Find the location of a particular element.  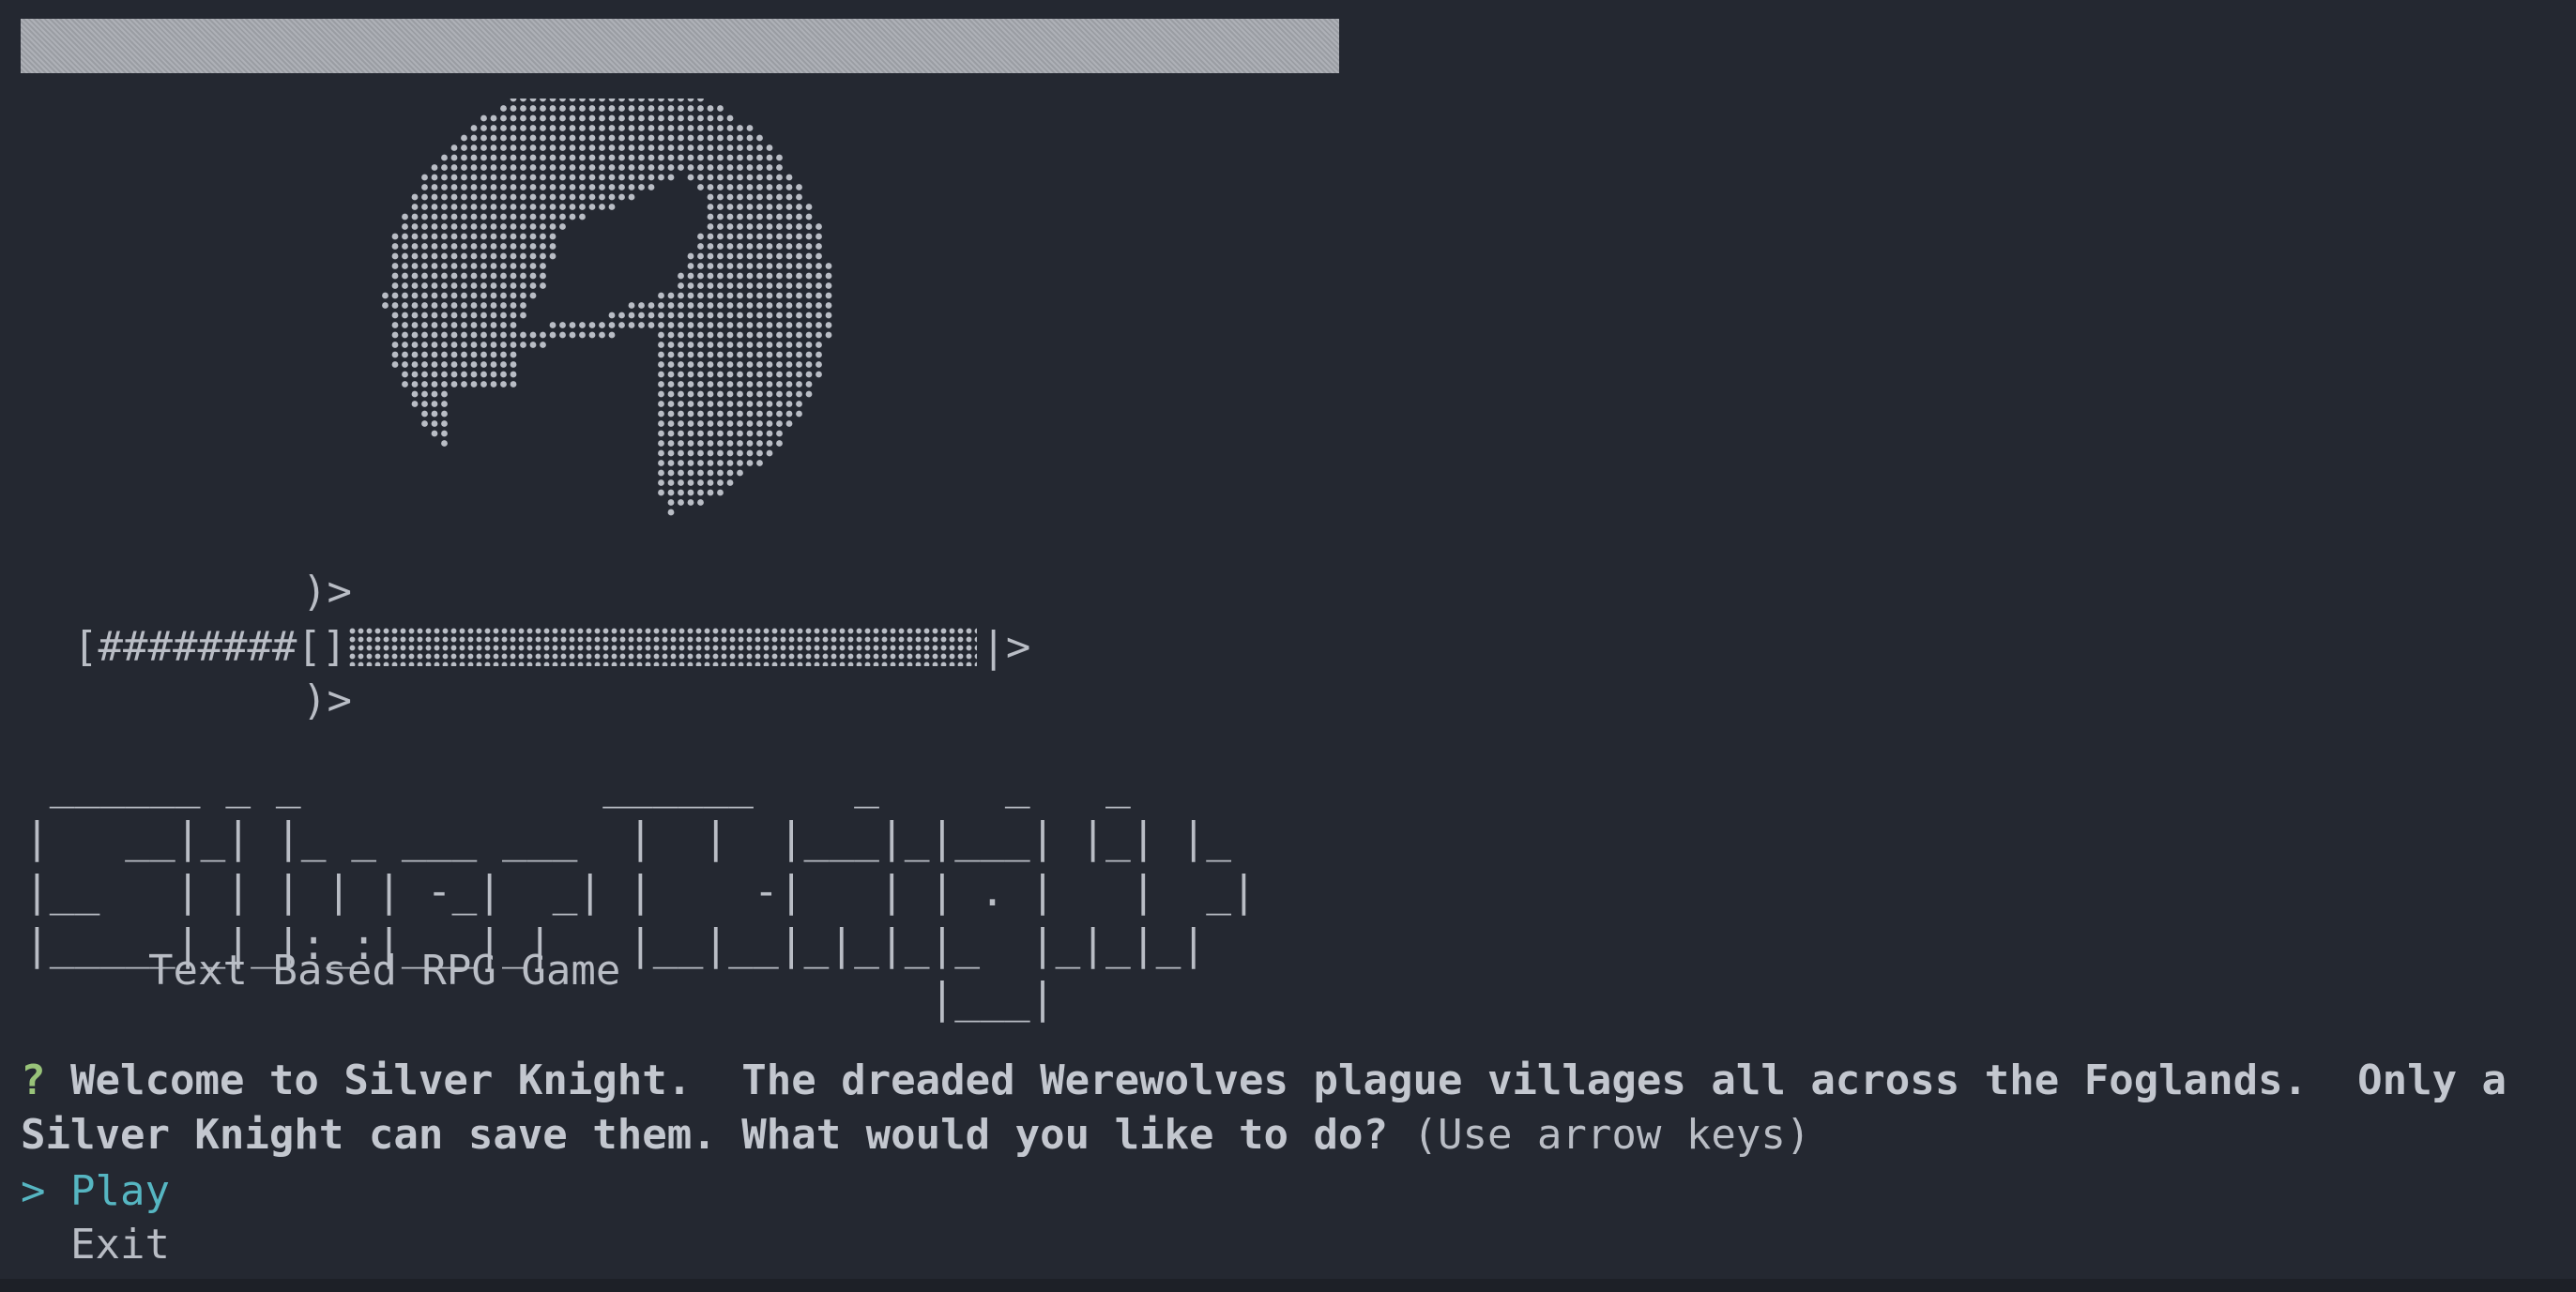

menu-option-play: > Play is located at coordinates (95, 1191).